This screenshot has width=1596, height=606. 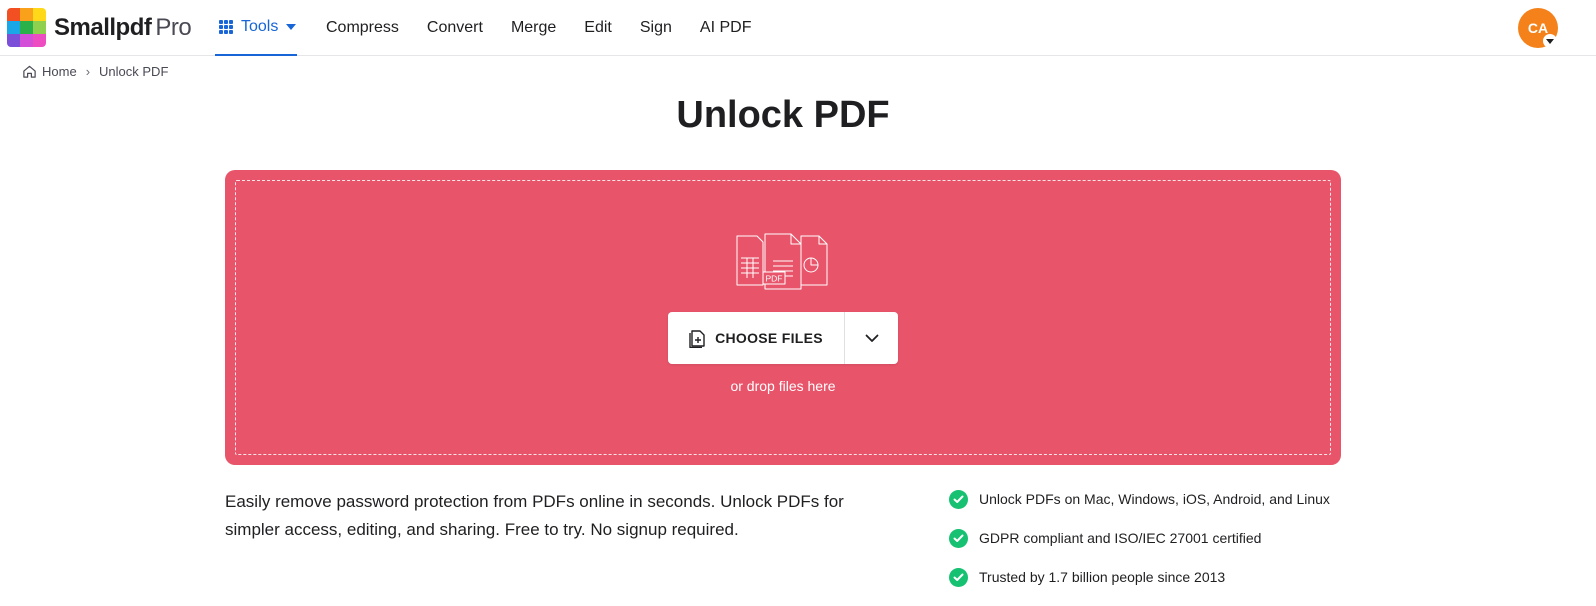 I want to click on caret-down-icon, so click(x=291, y=27).